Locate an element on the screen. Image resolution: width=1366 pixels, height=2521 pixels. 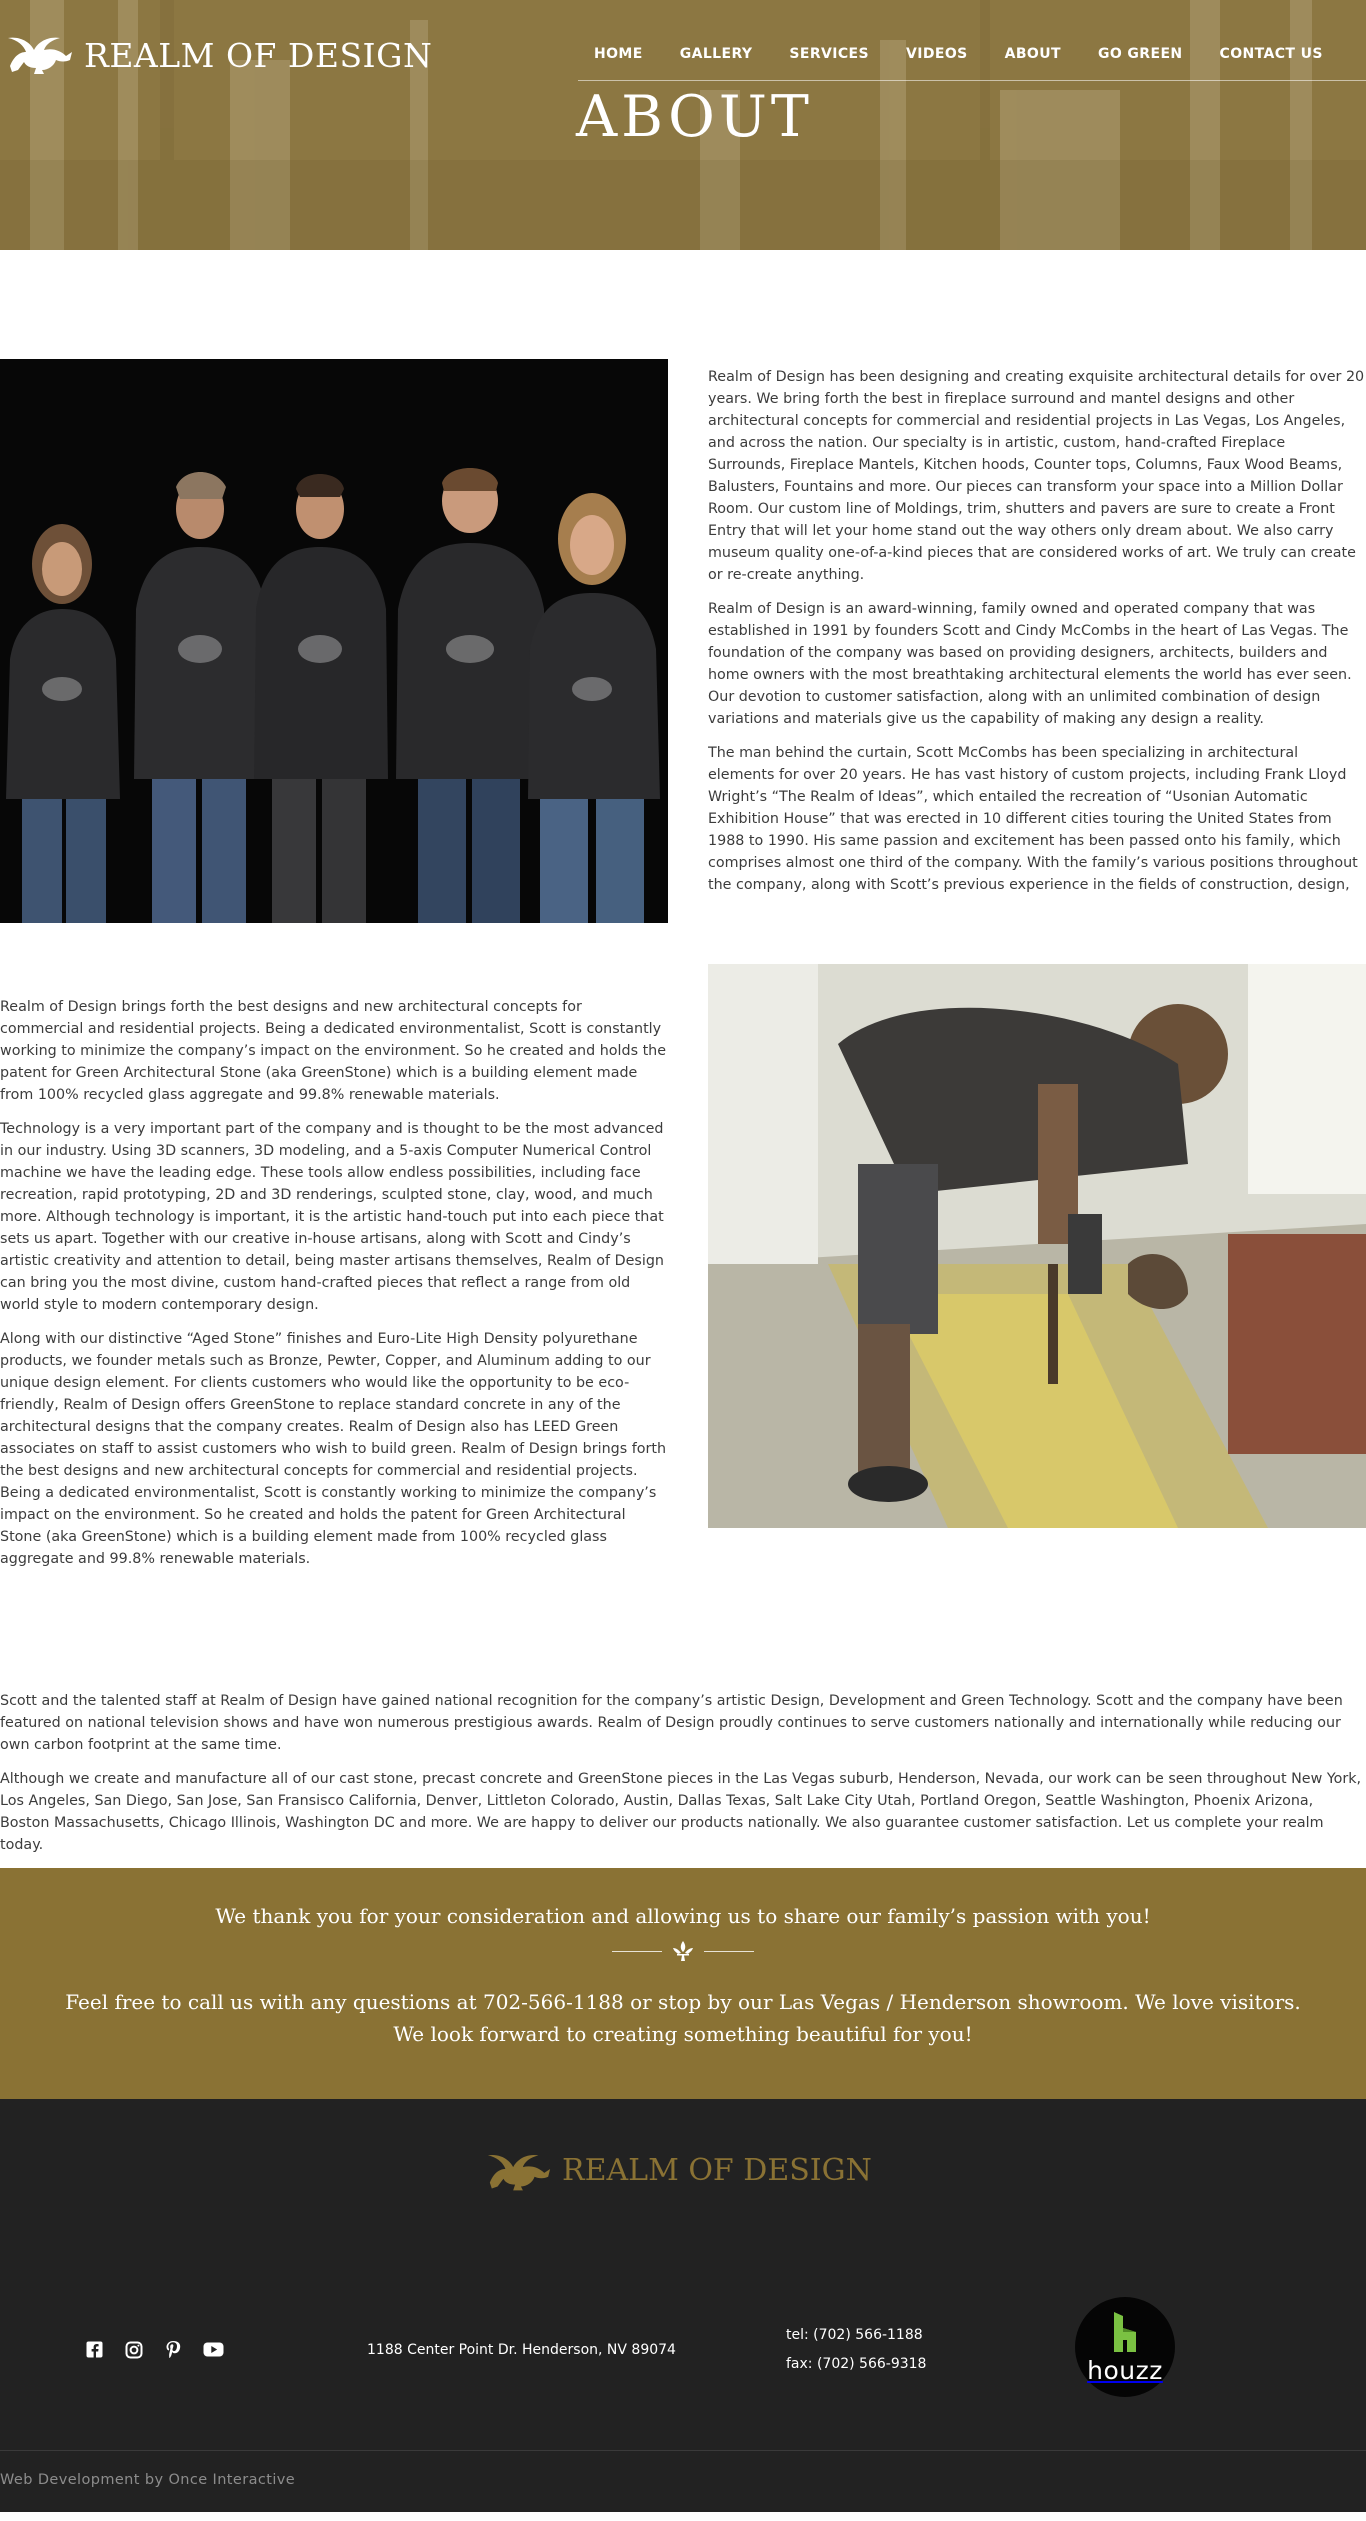
logo-text: REALM OF DESIGN is located at coordinates (258, 55).